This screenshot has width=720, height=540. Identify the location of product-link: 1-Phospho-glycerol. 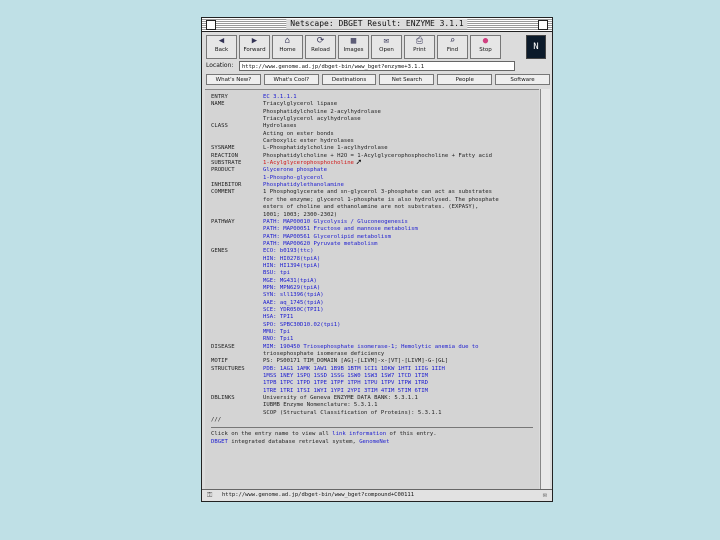
(293, 178).